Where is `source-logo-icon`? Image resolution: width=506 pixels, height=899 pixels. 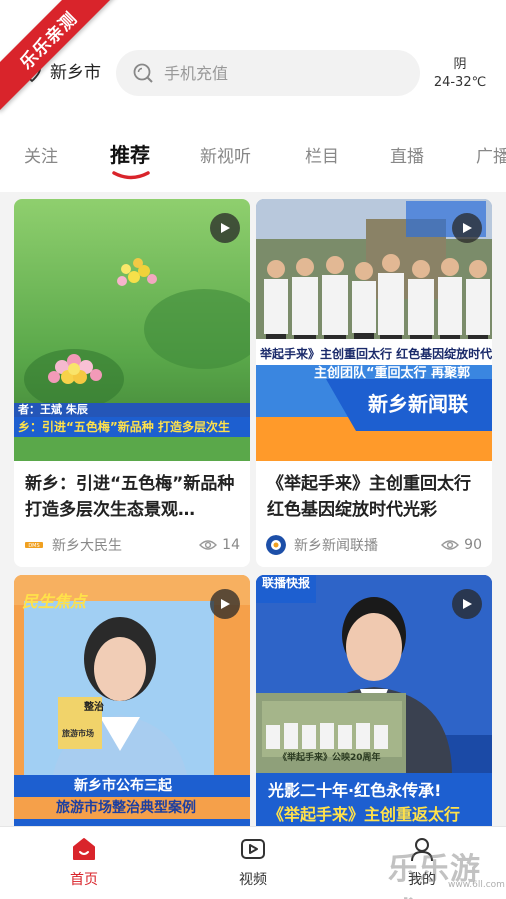 source-logo-icon is located at coordinates (276, 545).